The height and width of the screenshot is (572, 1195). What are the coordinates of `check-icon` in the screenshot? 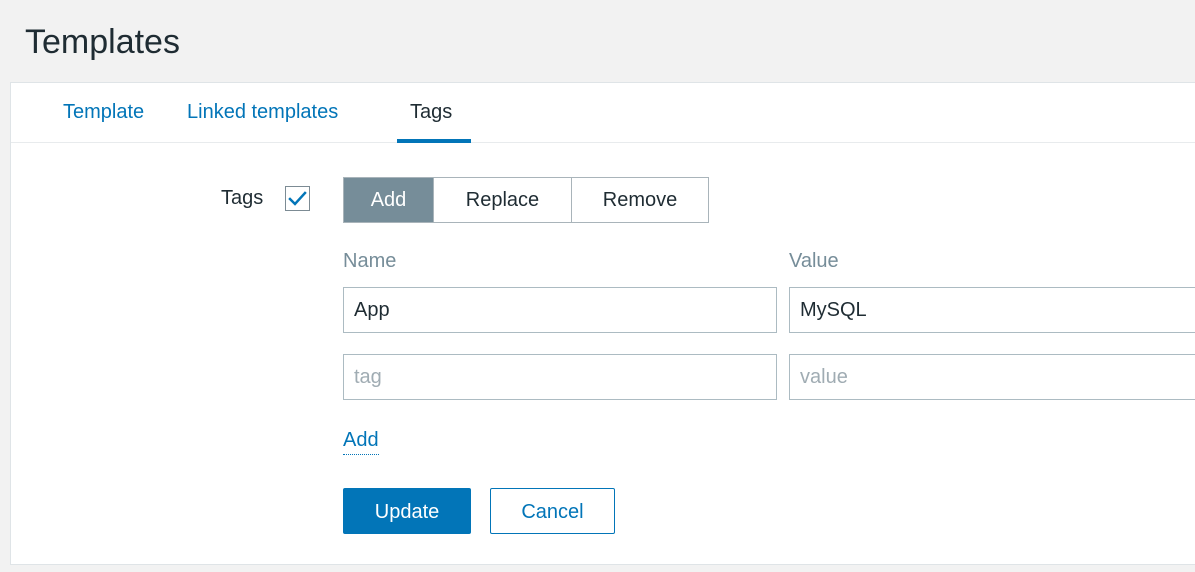 It's located at (297, 198).